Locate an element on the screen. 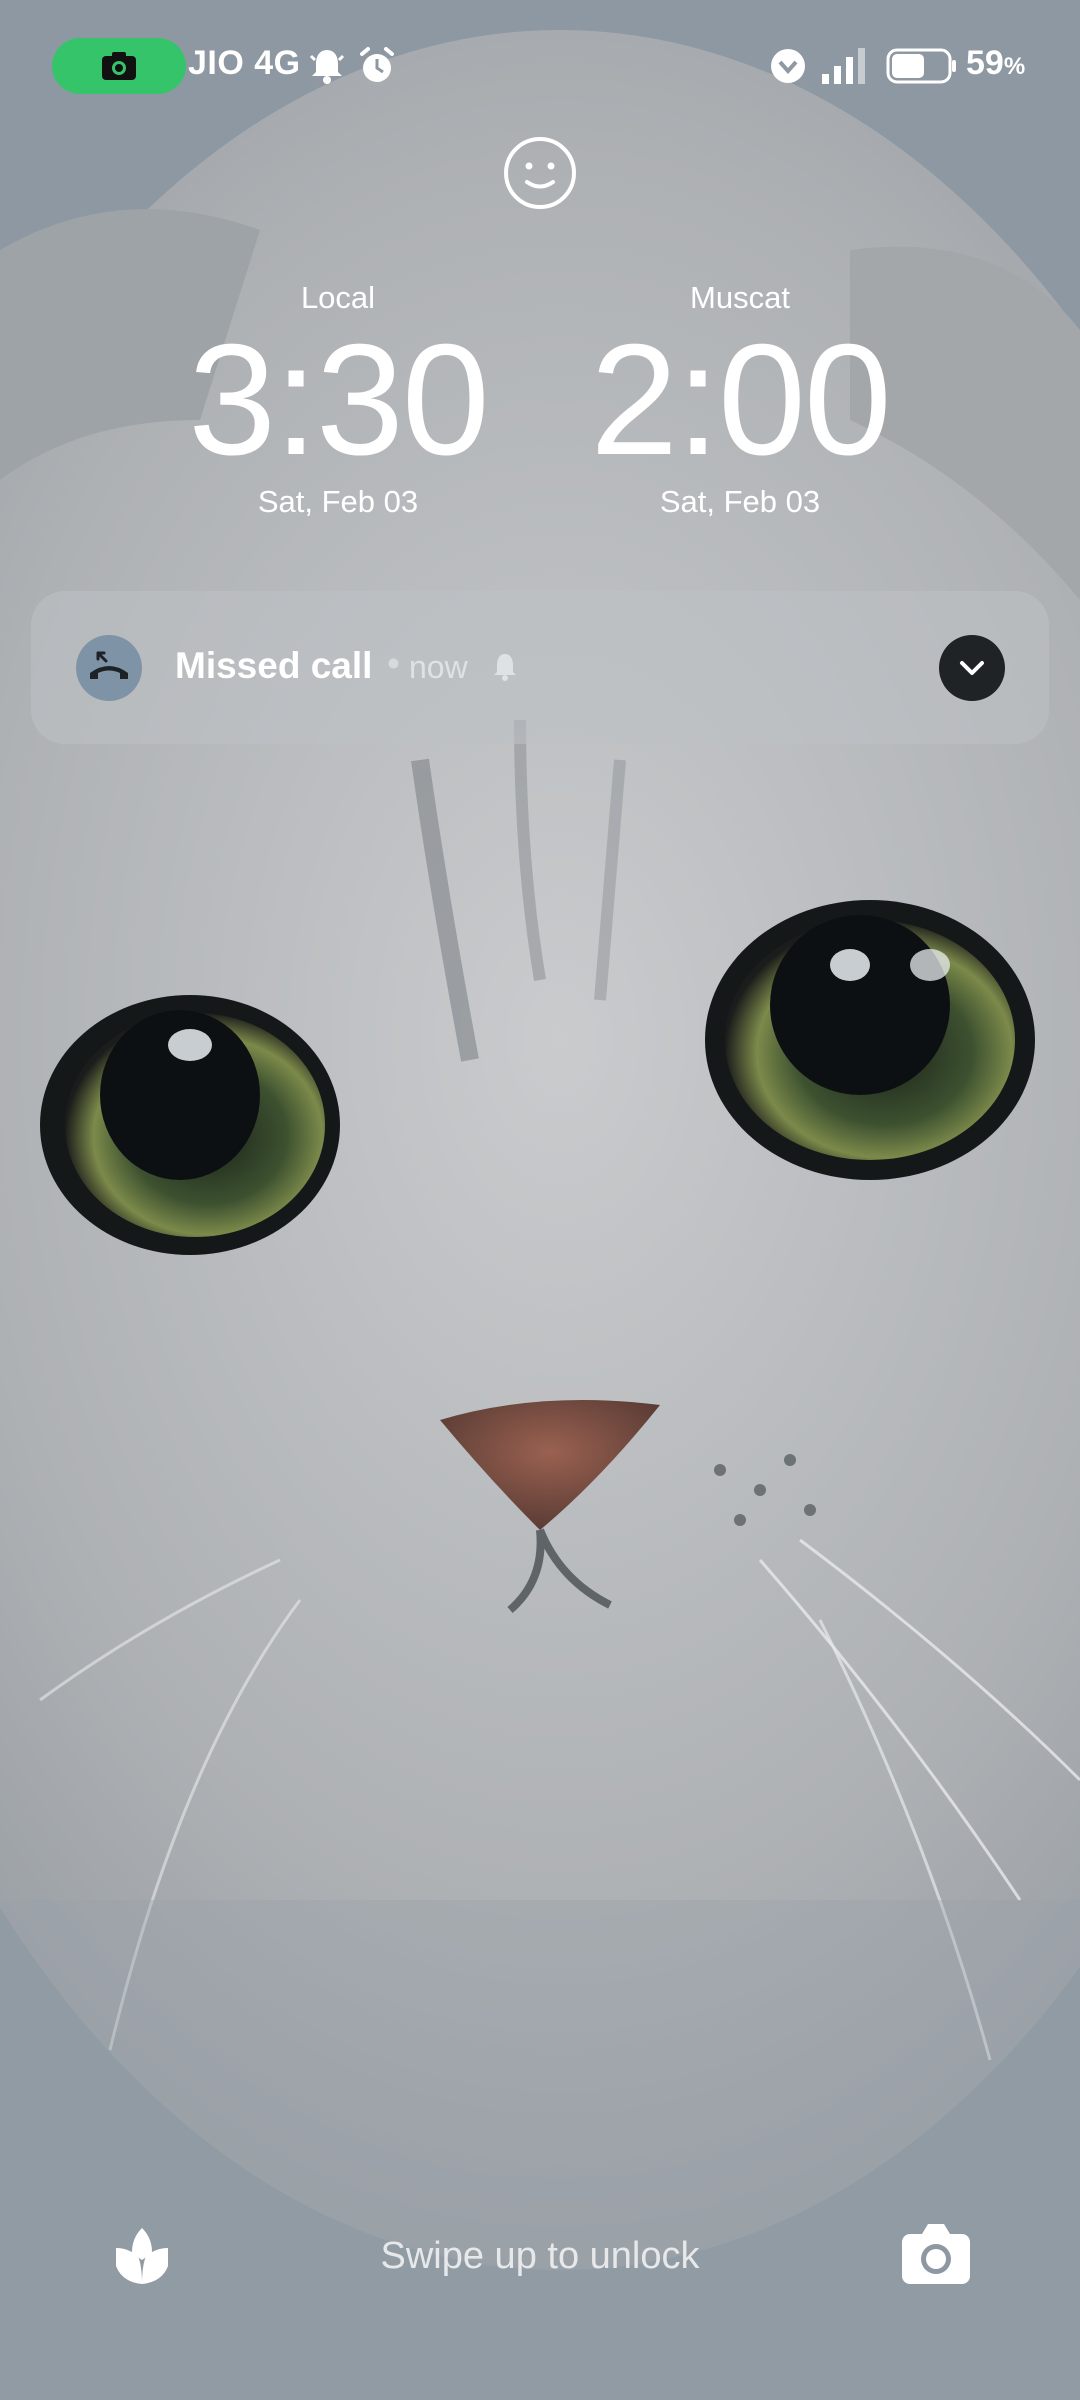 The width and height of the screenshot is (1080, 2400). notification-bell-icon is located at coordinates (327, 67).